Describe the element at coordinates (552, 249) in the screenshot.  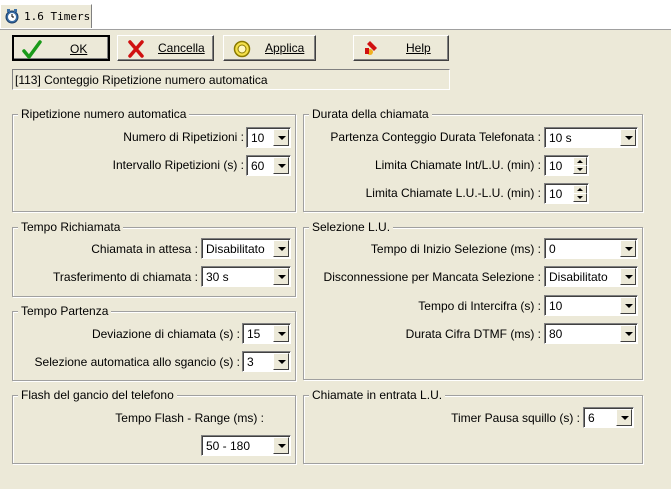
I see `select-value: 0` at that location.